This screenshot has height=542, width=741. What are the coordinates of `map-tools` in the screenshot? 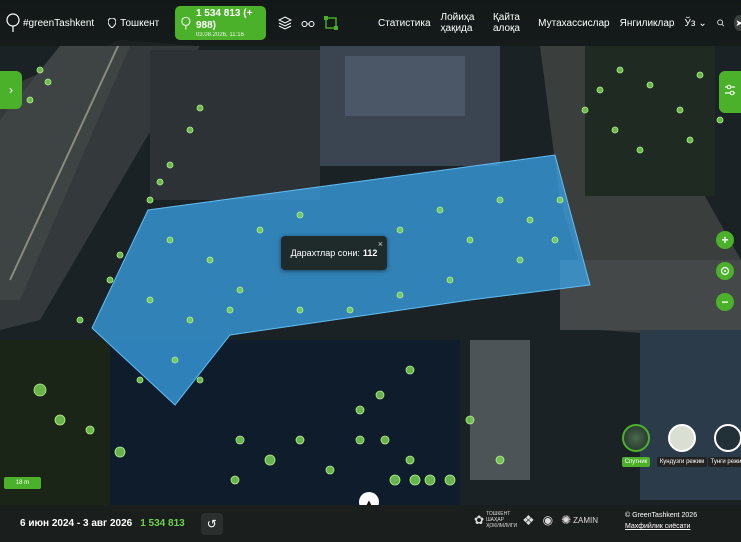 It's located at (308, 23).